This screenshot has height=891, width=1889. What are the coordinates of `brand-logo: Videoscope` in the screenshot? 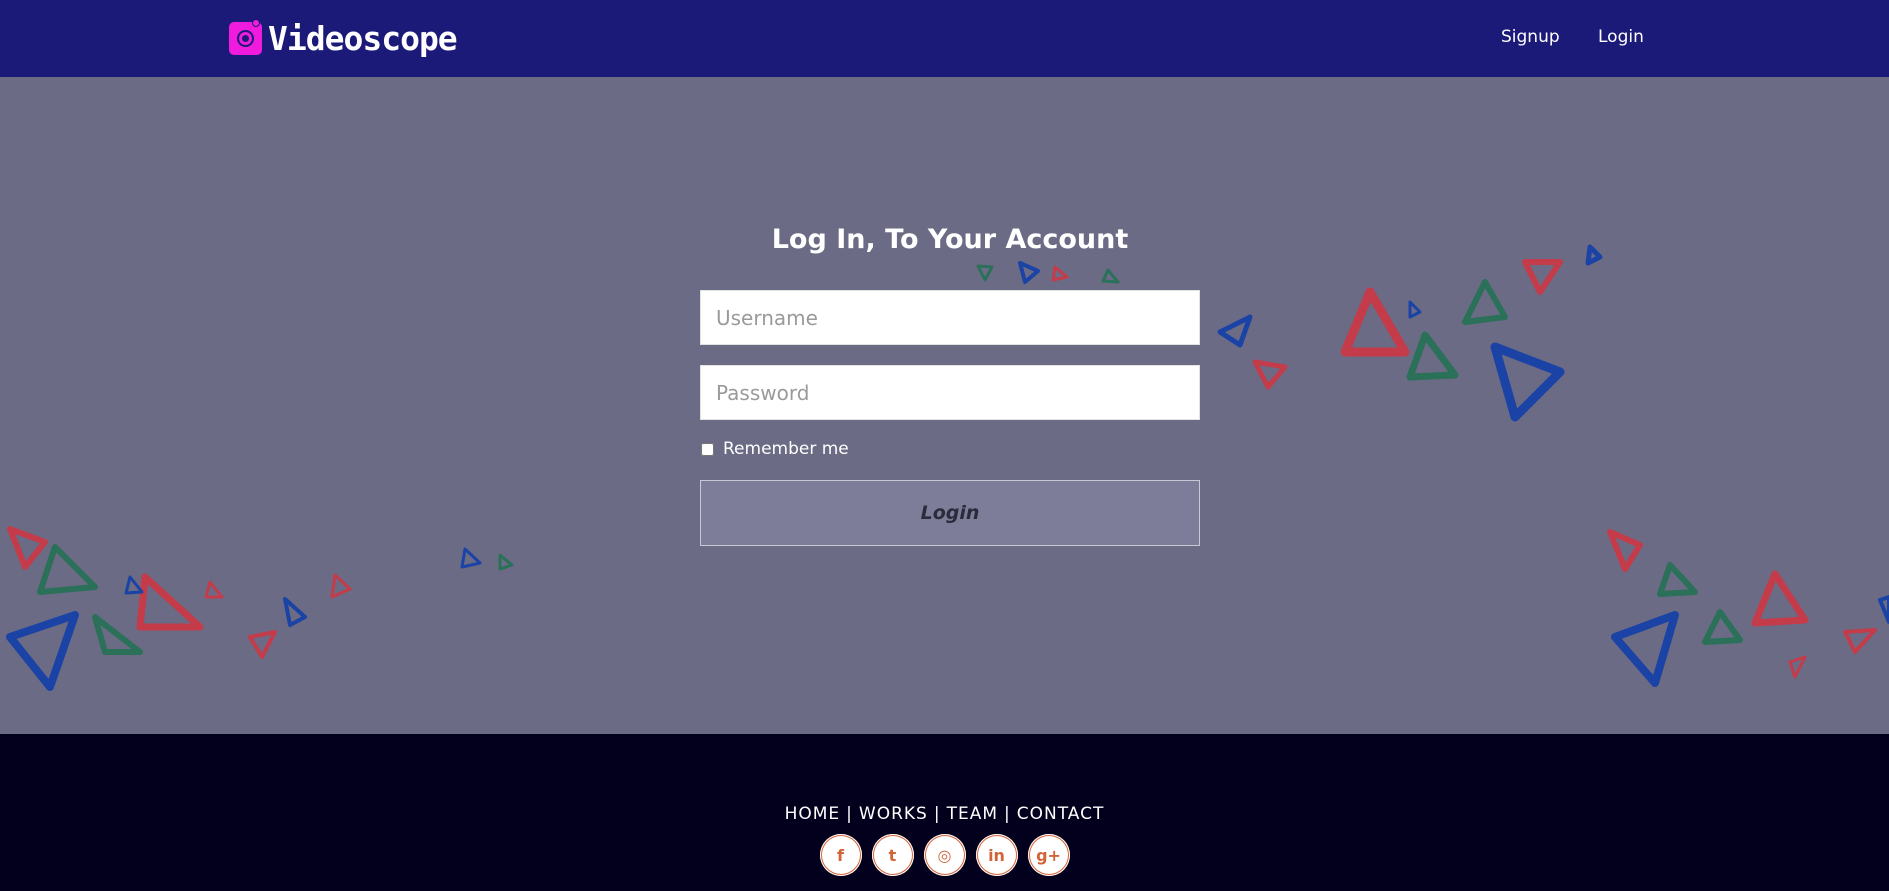 It's located at (343, 38).